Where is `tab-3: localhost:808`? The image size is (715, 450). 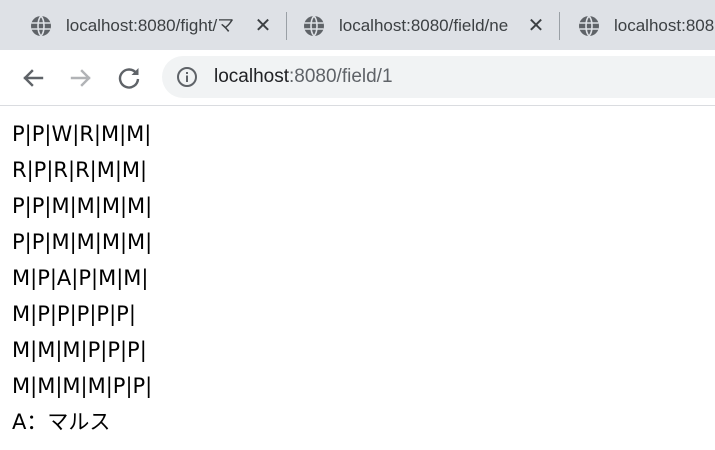
tab-3: localhost:808 is located at coordinates (631, 25).